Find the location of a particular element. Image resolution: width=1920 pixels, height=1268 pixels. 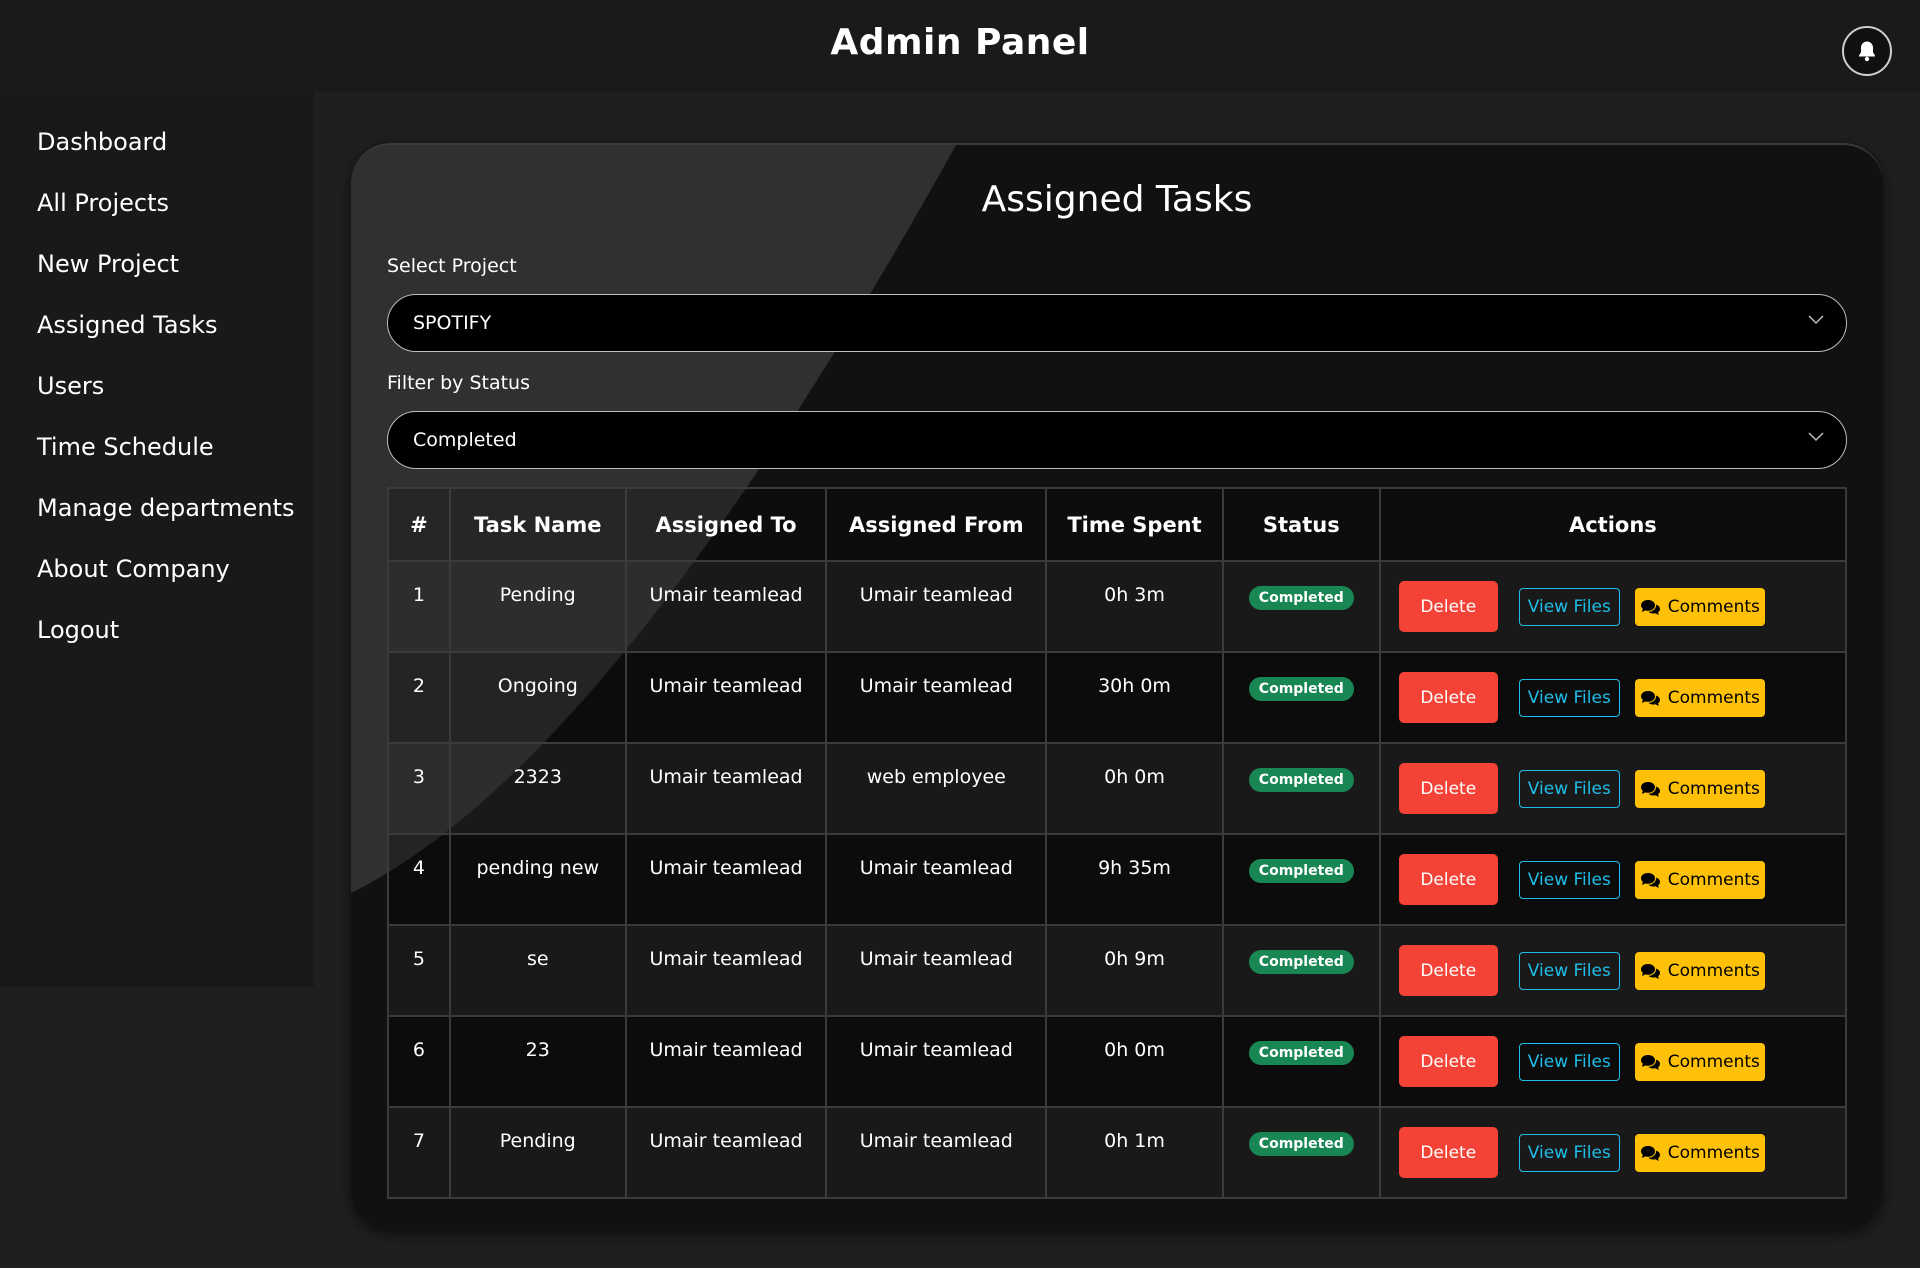

status-filter-select: Completed is located at coordinates (1117, 440).